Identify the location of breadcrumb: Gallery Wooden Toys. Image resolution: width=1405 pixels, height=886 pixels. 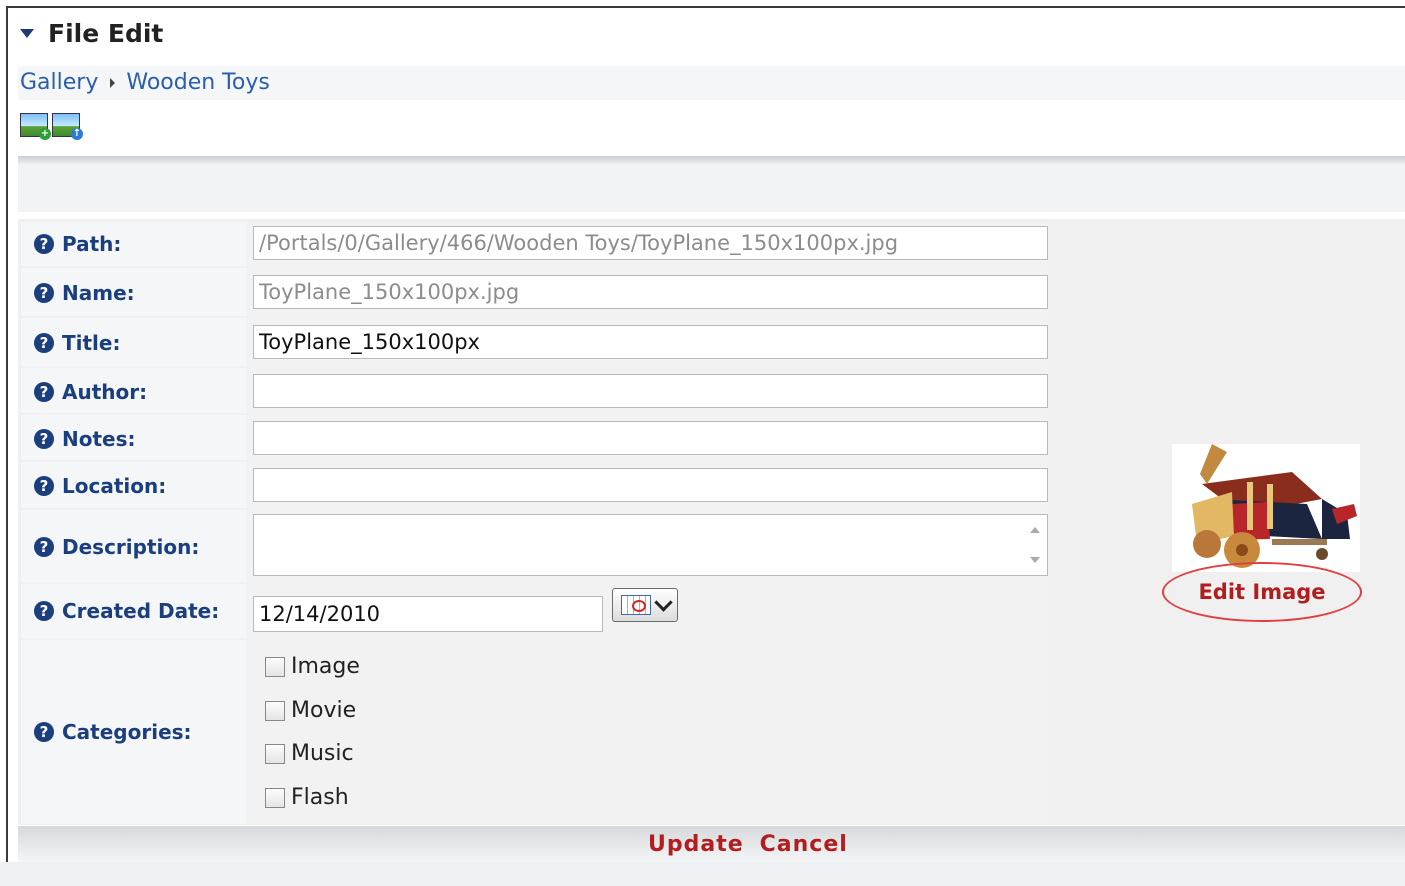
(145, 82).